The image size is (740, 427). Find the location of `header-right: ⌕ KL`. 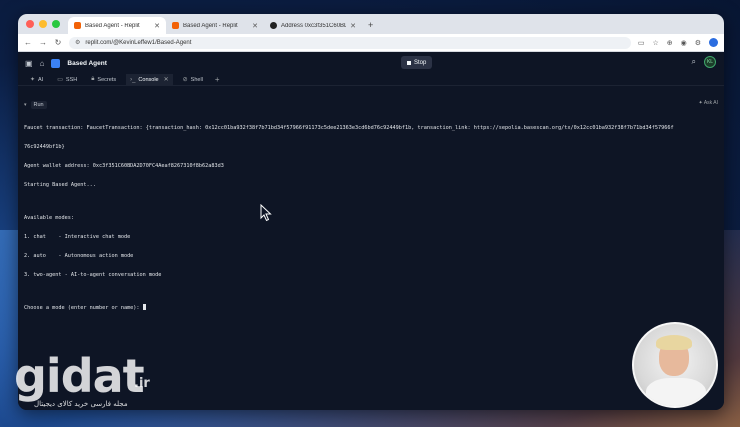

header-right: ⌕ KL is located at coordinates (704, 62).